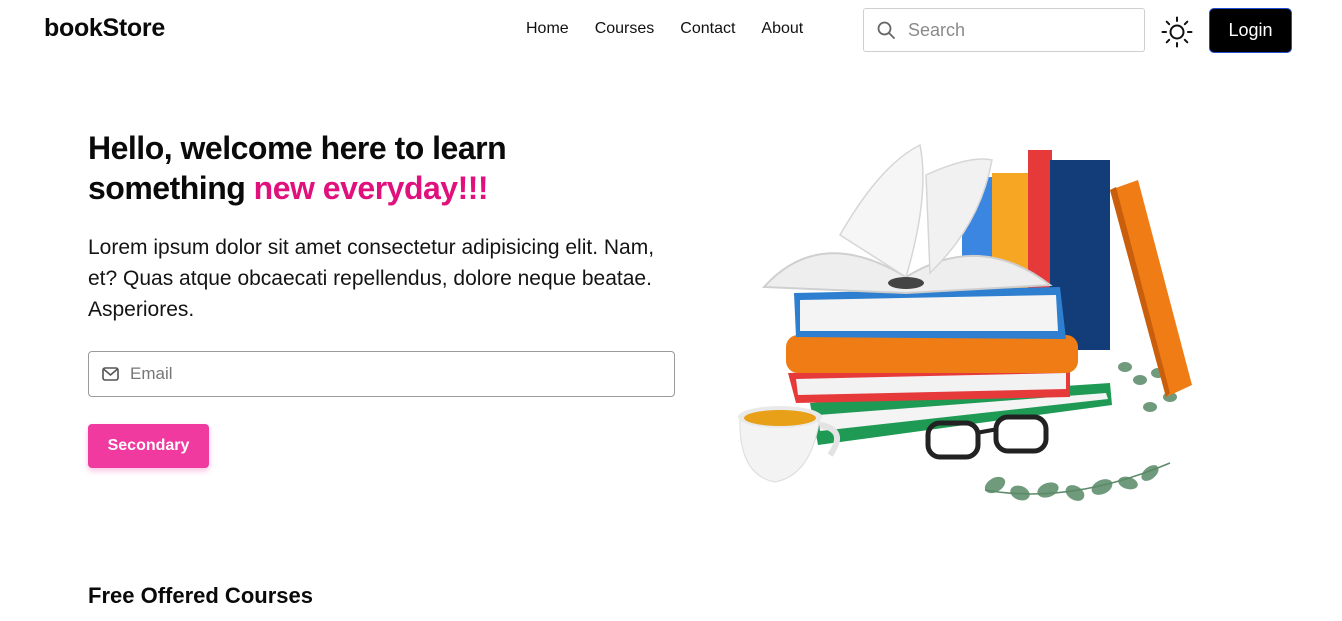  I want to click on brand-logo: bookStore, so click(104, 28).